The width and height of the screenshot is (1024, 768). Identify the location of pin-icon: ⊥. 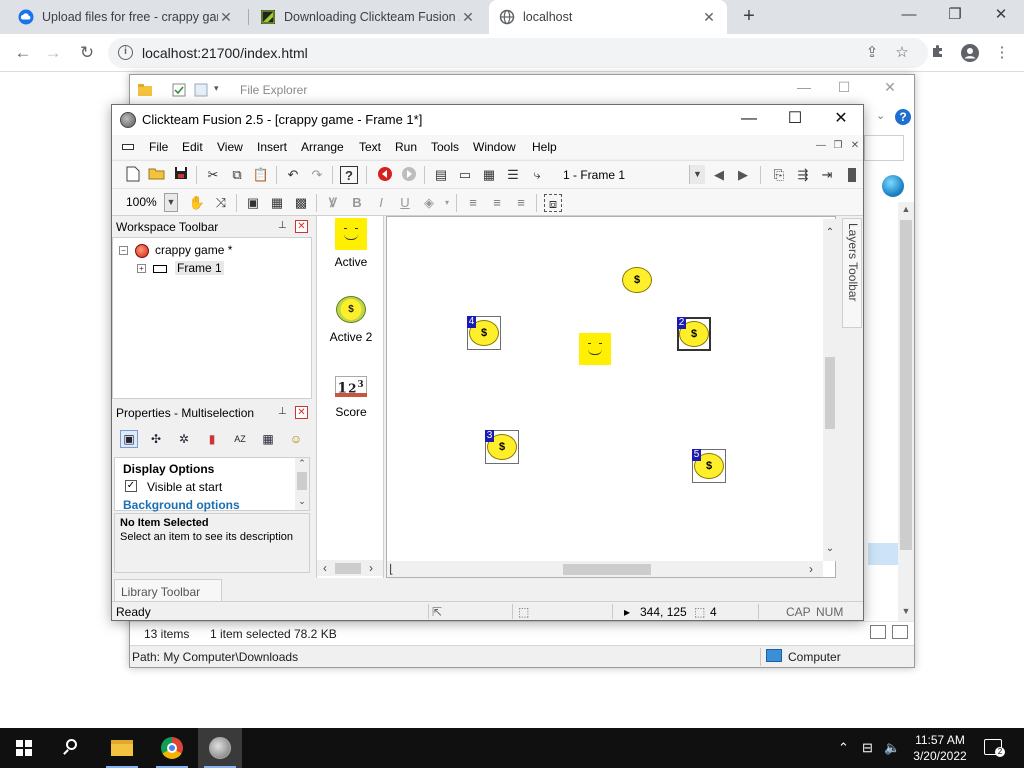
(282, 225).